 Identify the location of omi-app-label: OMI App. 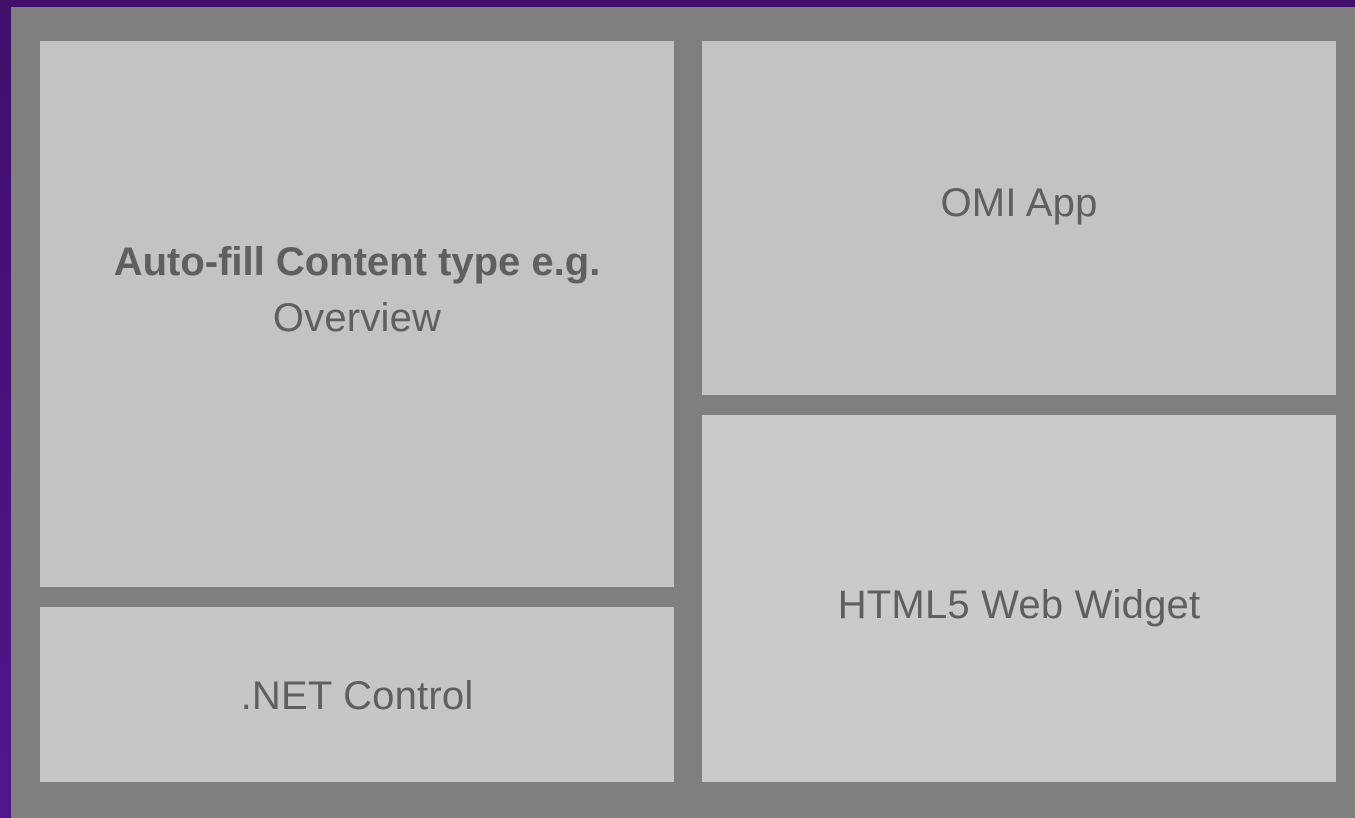
(1019, 203).